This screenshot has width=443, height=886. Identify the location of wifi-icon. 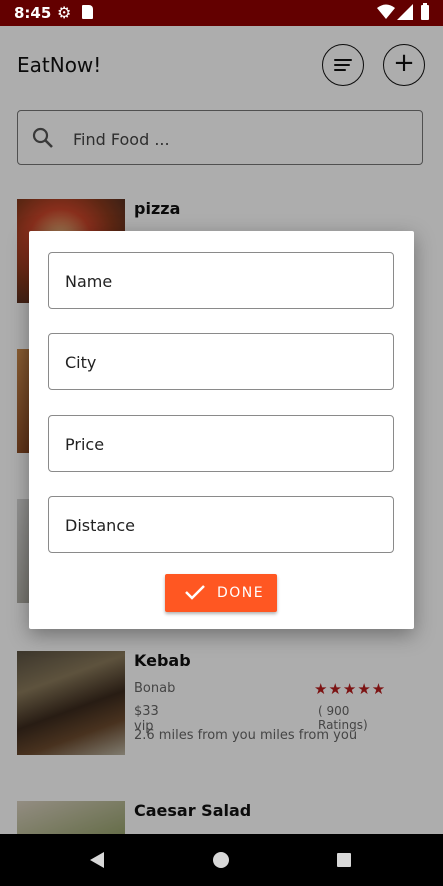
(386, 11).